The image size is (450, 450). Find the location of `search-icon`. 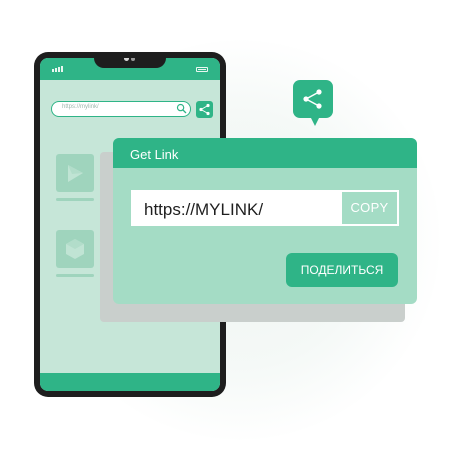

search-icon is located at coordinates (181, 108).